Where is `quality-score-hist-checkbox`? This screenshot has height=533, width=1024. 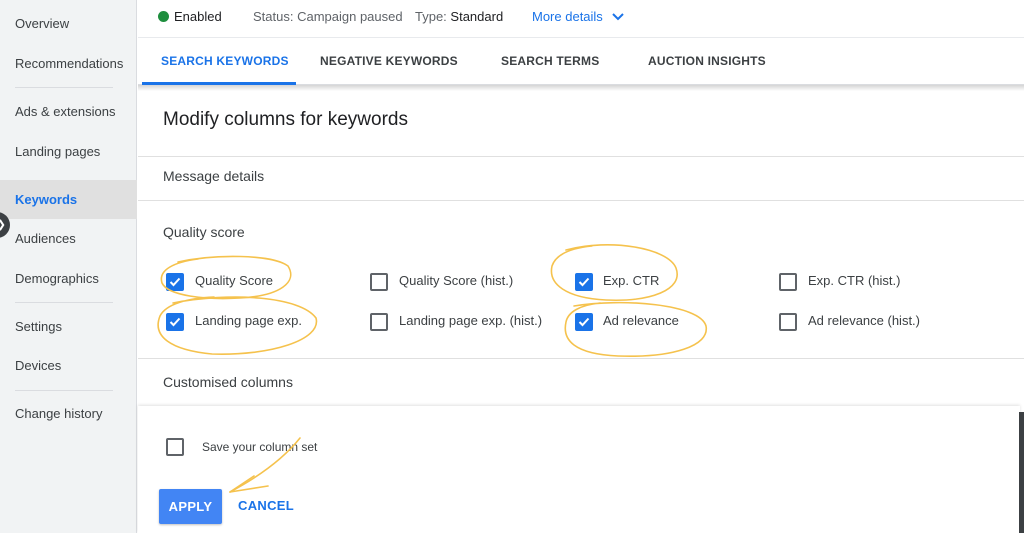
quality-score-hist-checkbox is located at coordinates (379, 282).